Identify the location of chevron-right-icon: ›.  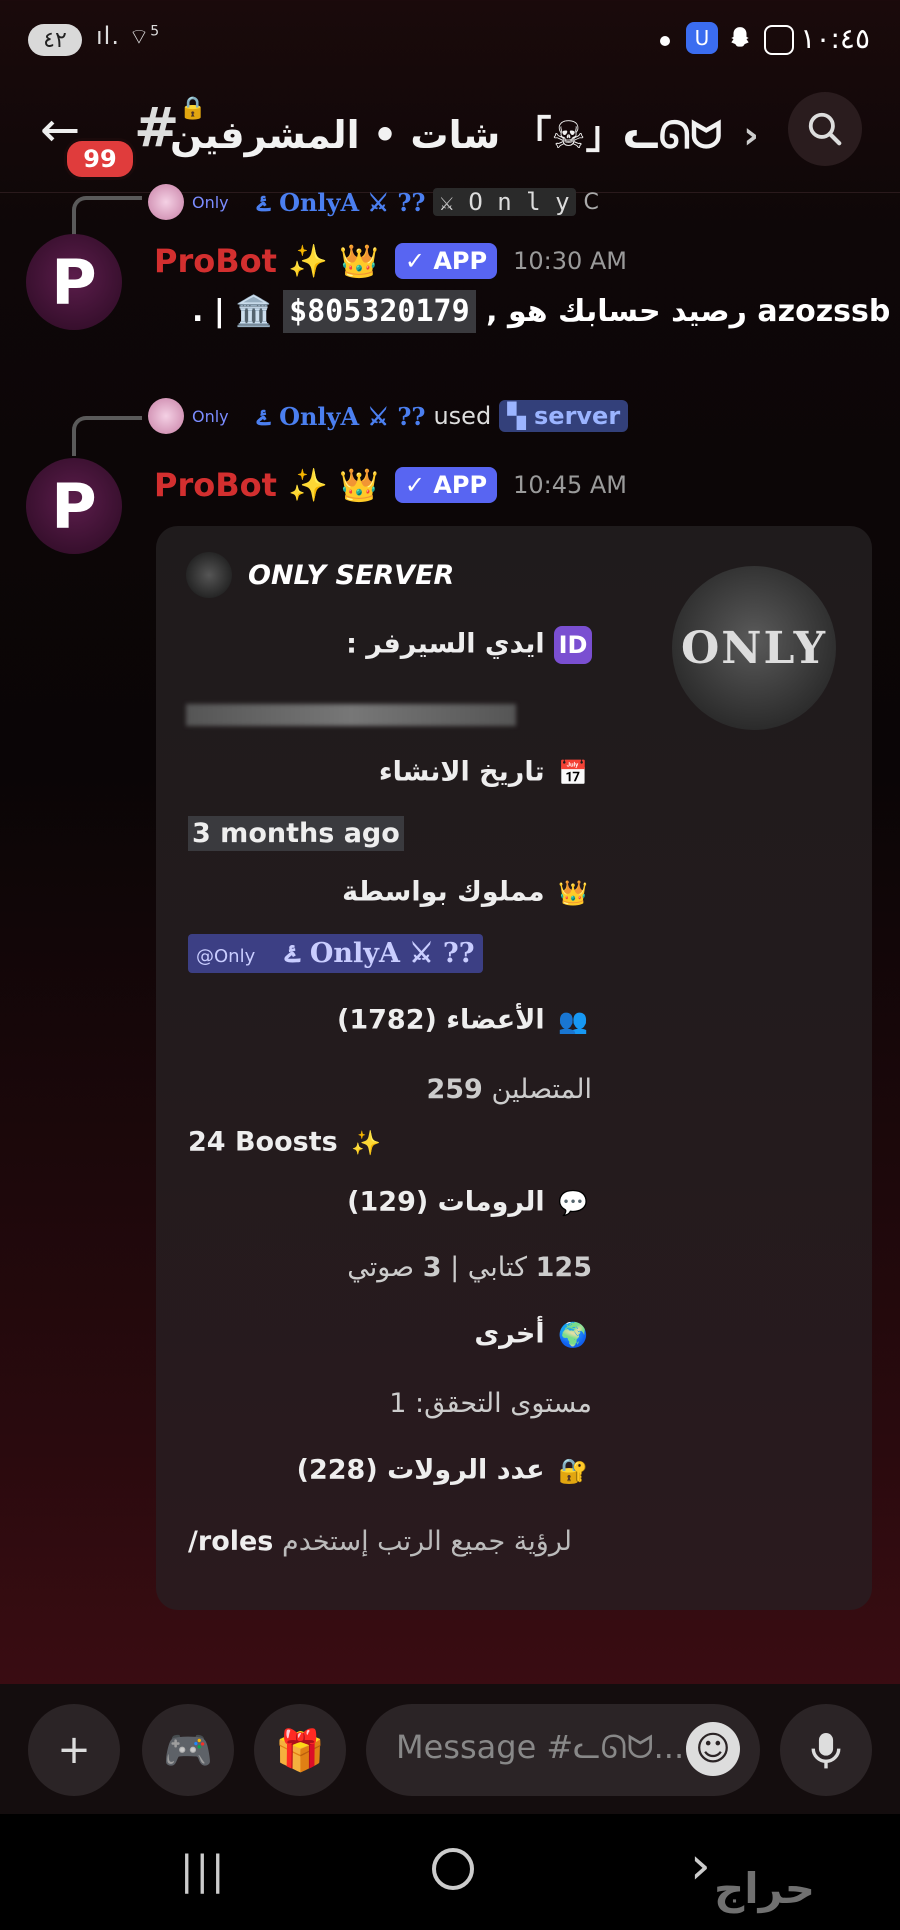
(751, 135).